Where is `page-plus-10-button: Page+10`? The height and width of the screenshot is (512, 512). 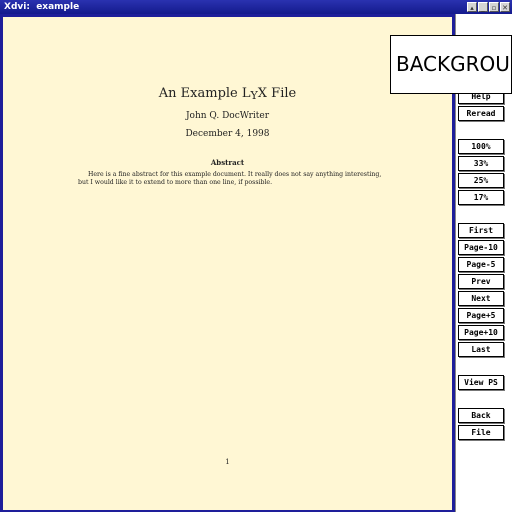
page-plus-10-button: Page+10 is located at coordinates (481, 332).